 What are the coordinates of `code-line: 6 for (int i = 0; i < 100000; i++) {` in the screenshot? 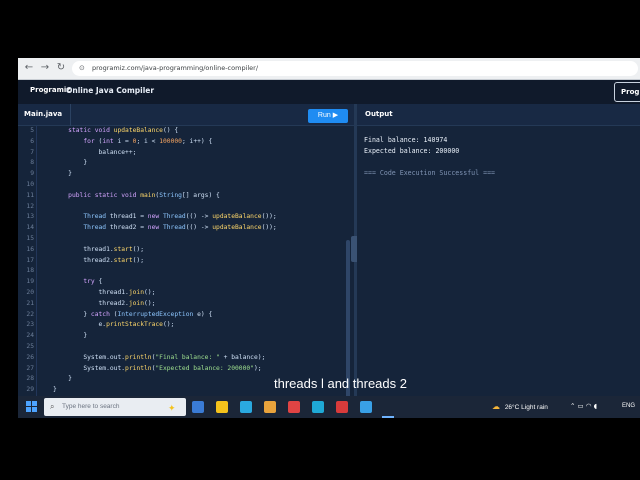 It's located at (183, 142).